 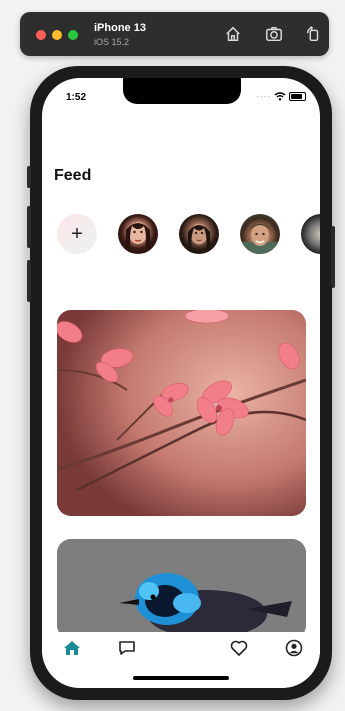 What do you see at coordinates (274, 34) in the screenshot?
I see `screenshot-icon` at bounding box center [274, 34].